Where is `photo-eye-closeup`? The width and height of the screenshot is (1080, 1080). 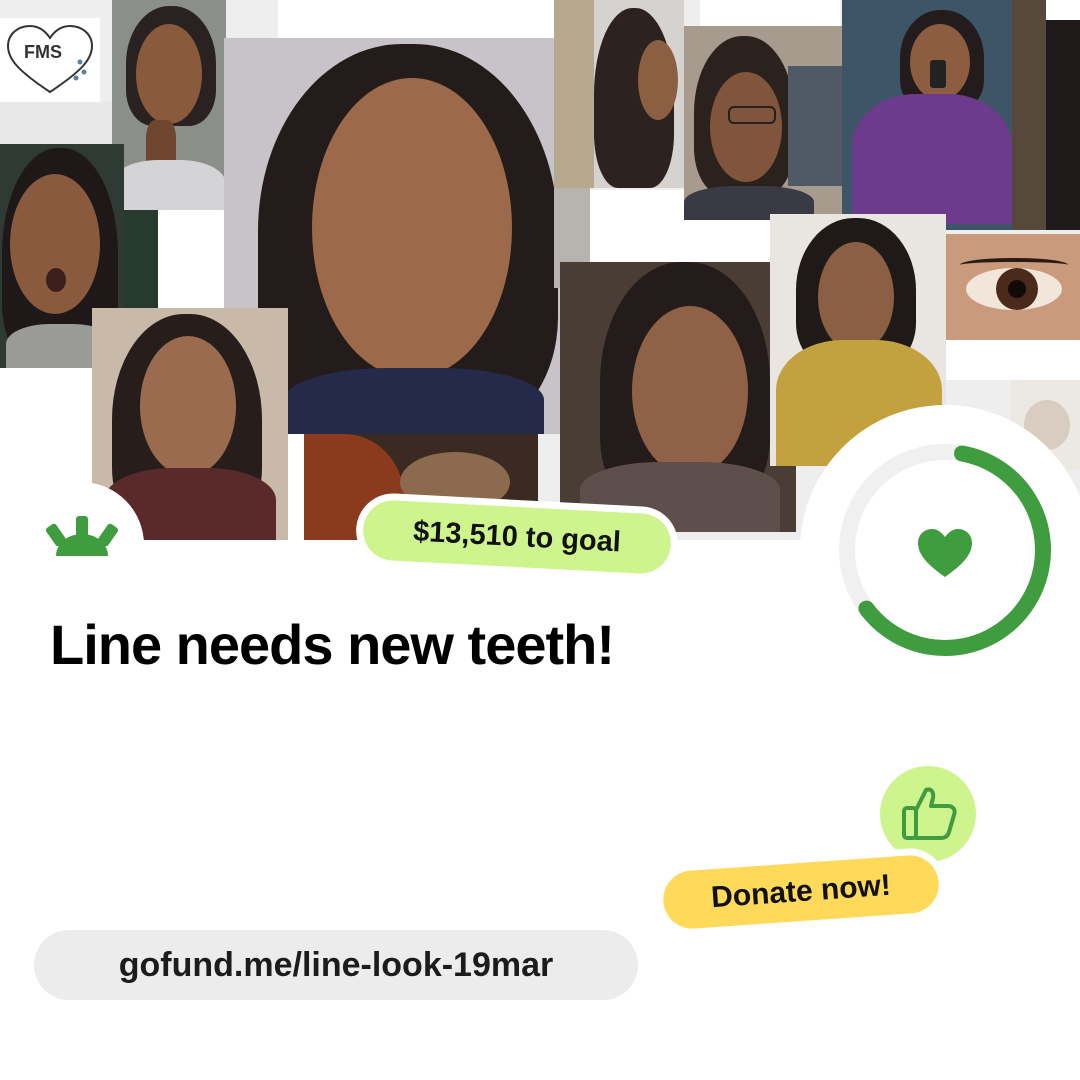 photo-eye-closeup is located at coordinates (1013, 287).